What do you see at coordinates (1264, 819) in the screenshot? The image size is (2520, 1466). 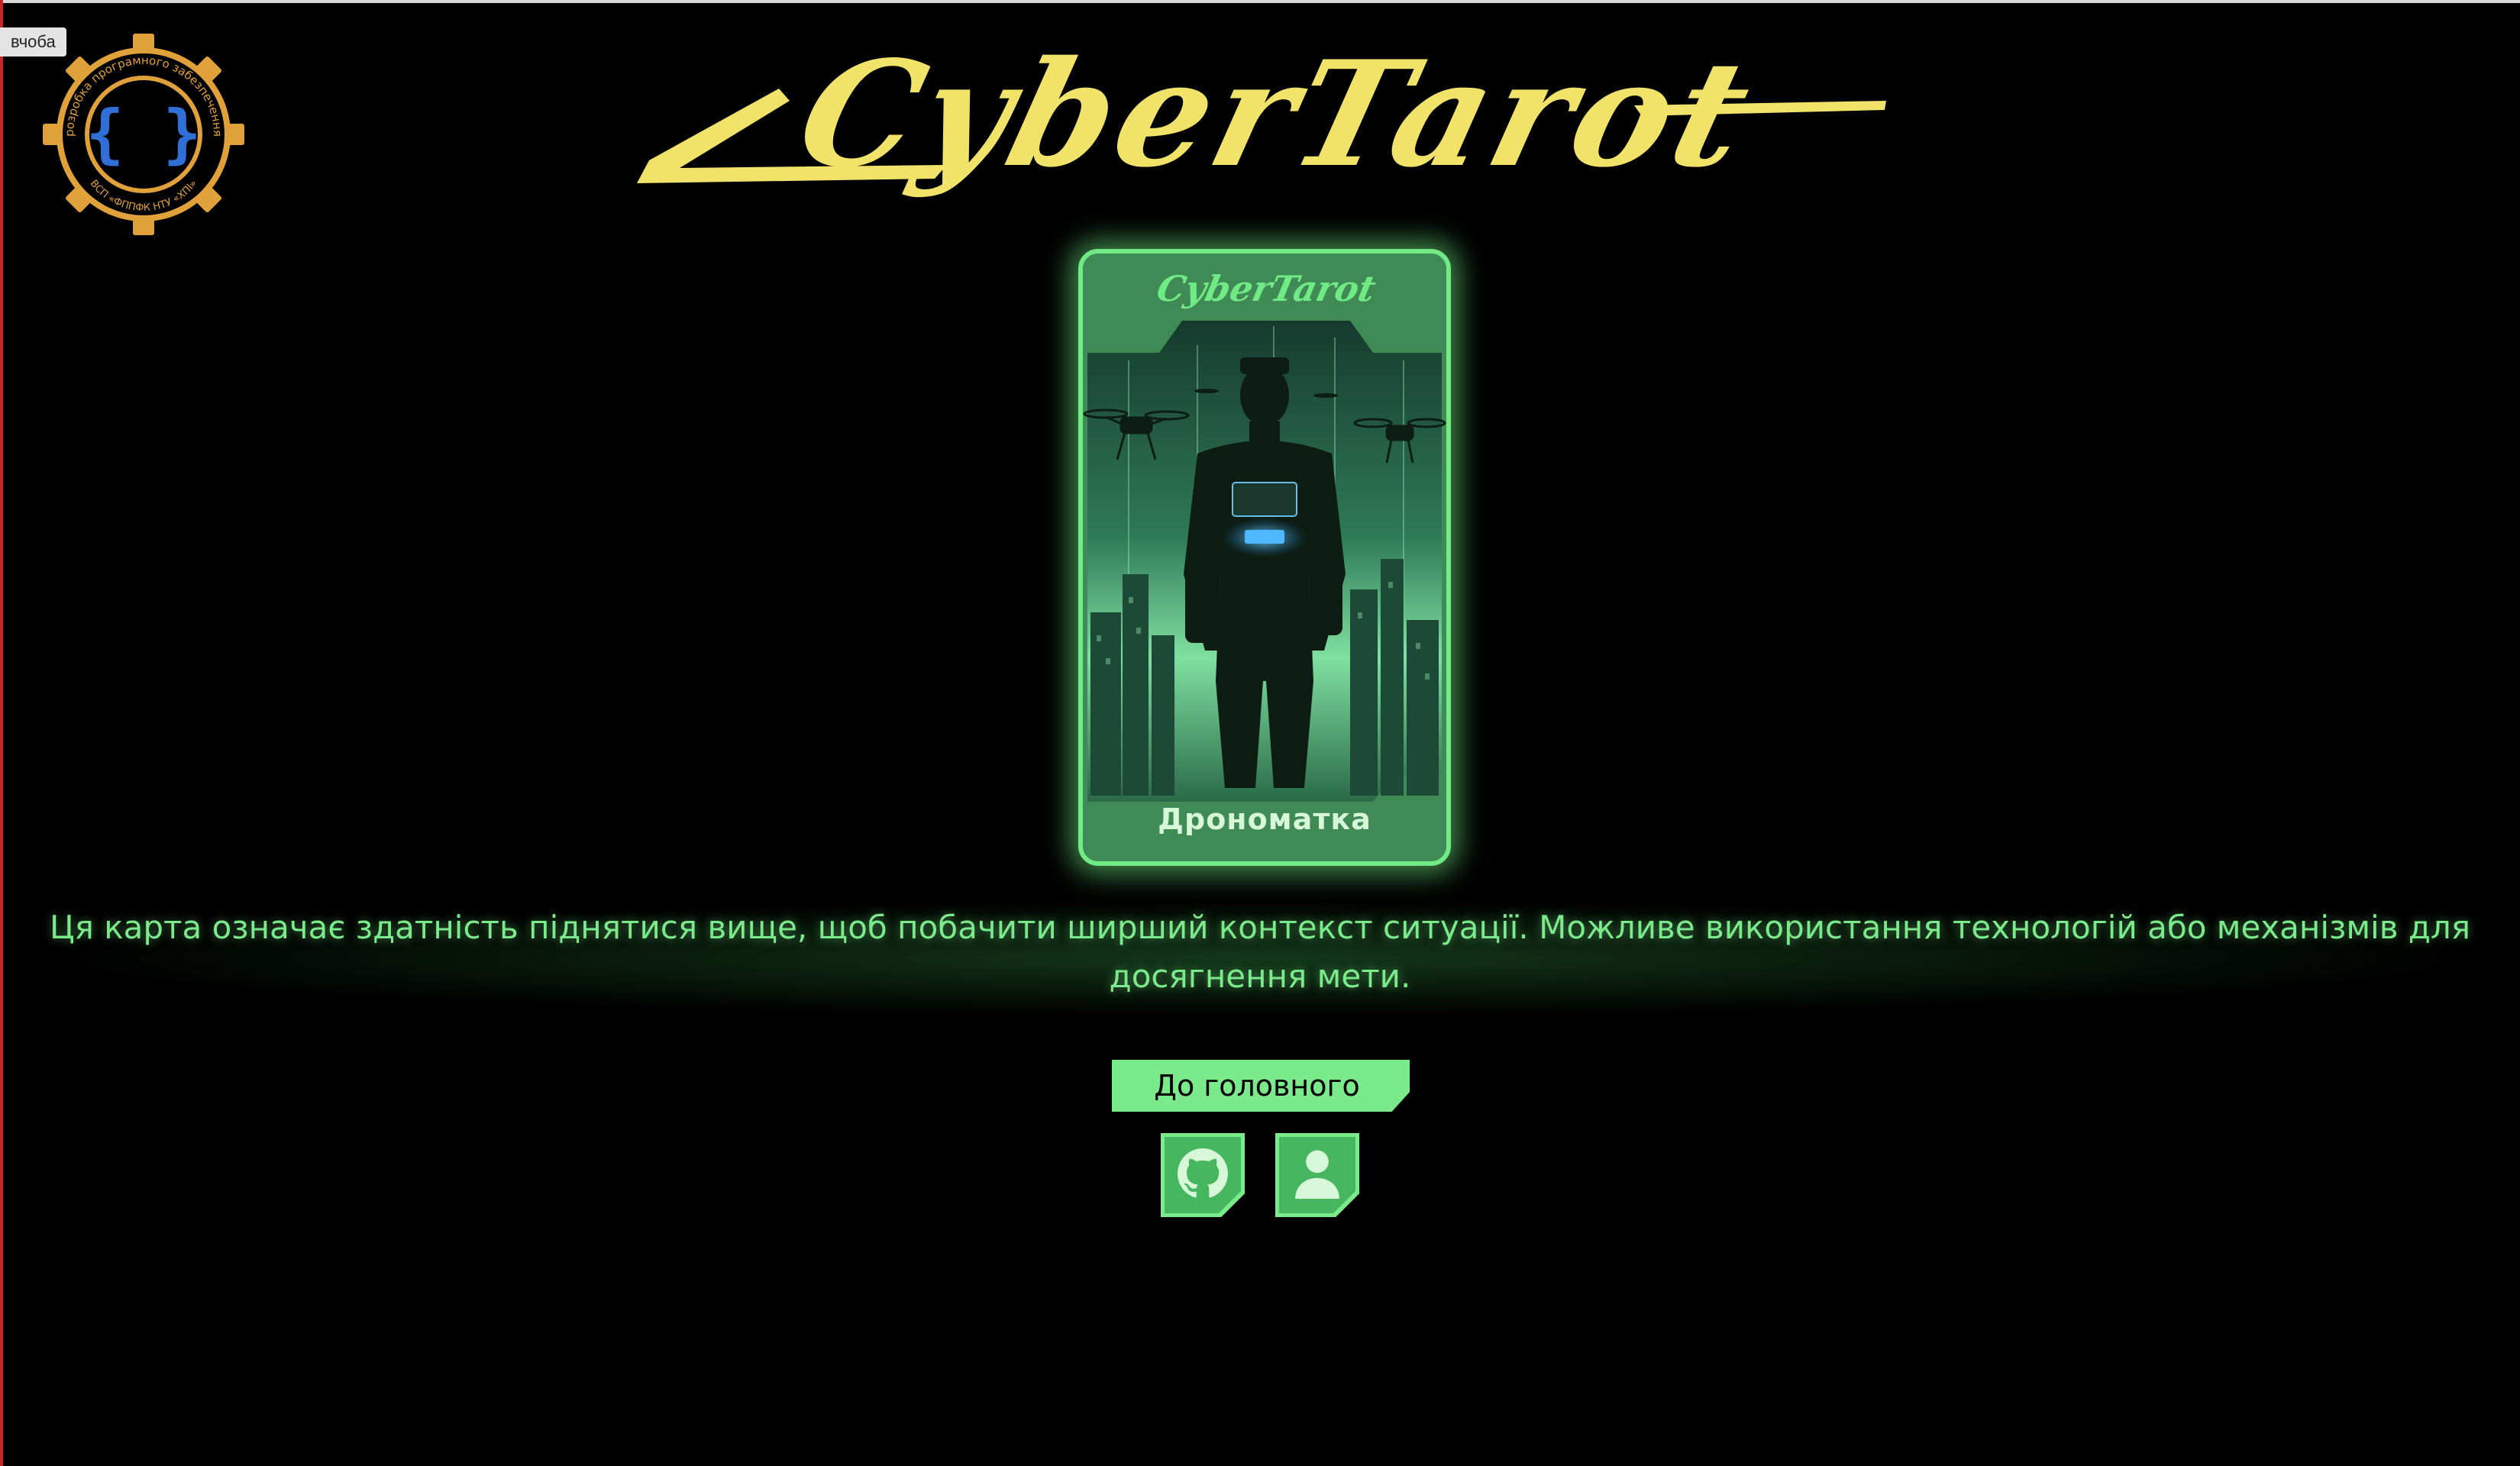 I see `card-caption: Дрономатка` at bounding box center [1264, 819].